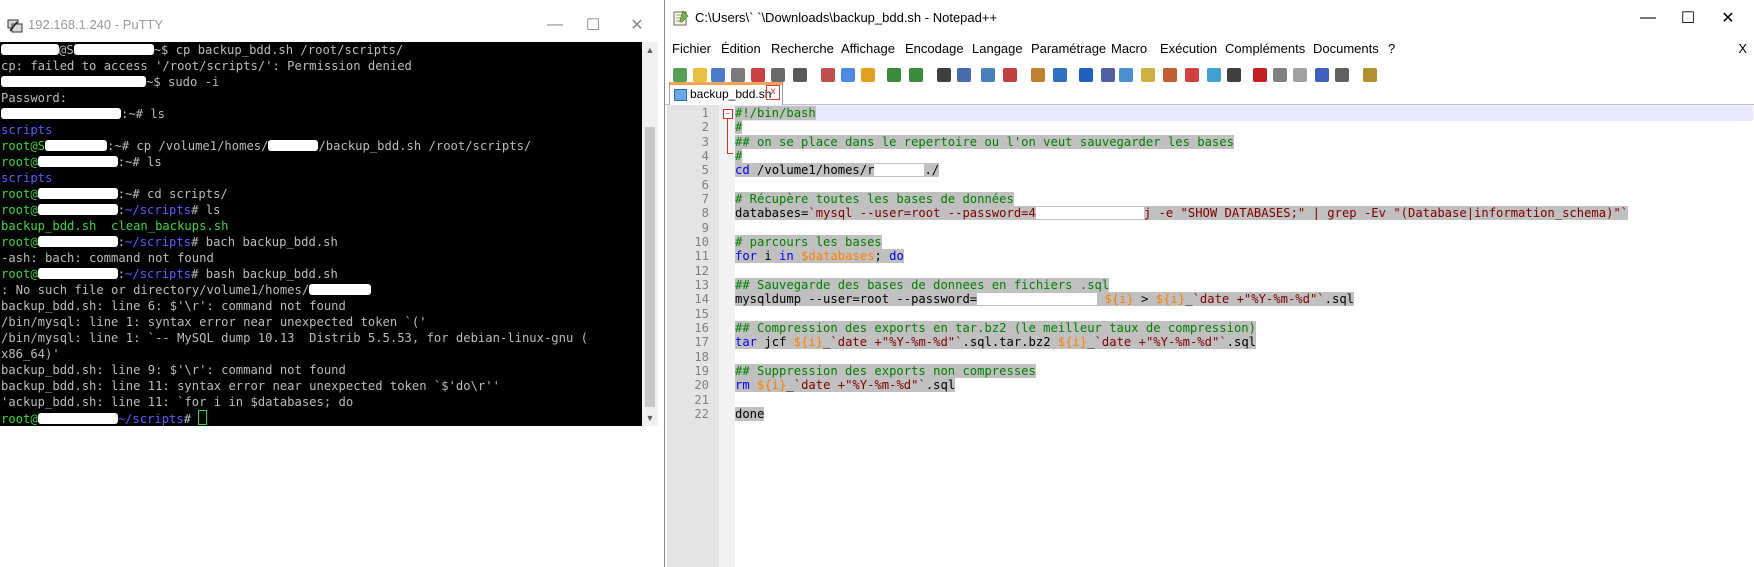 Image resolution: width=1754 pixels, height=567 pixels. Describe the element at coordinates (691, 48) in the screenshot. I see `menu-fichier: Fichier` at that location.